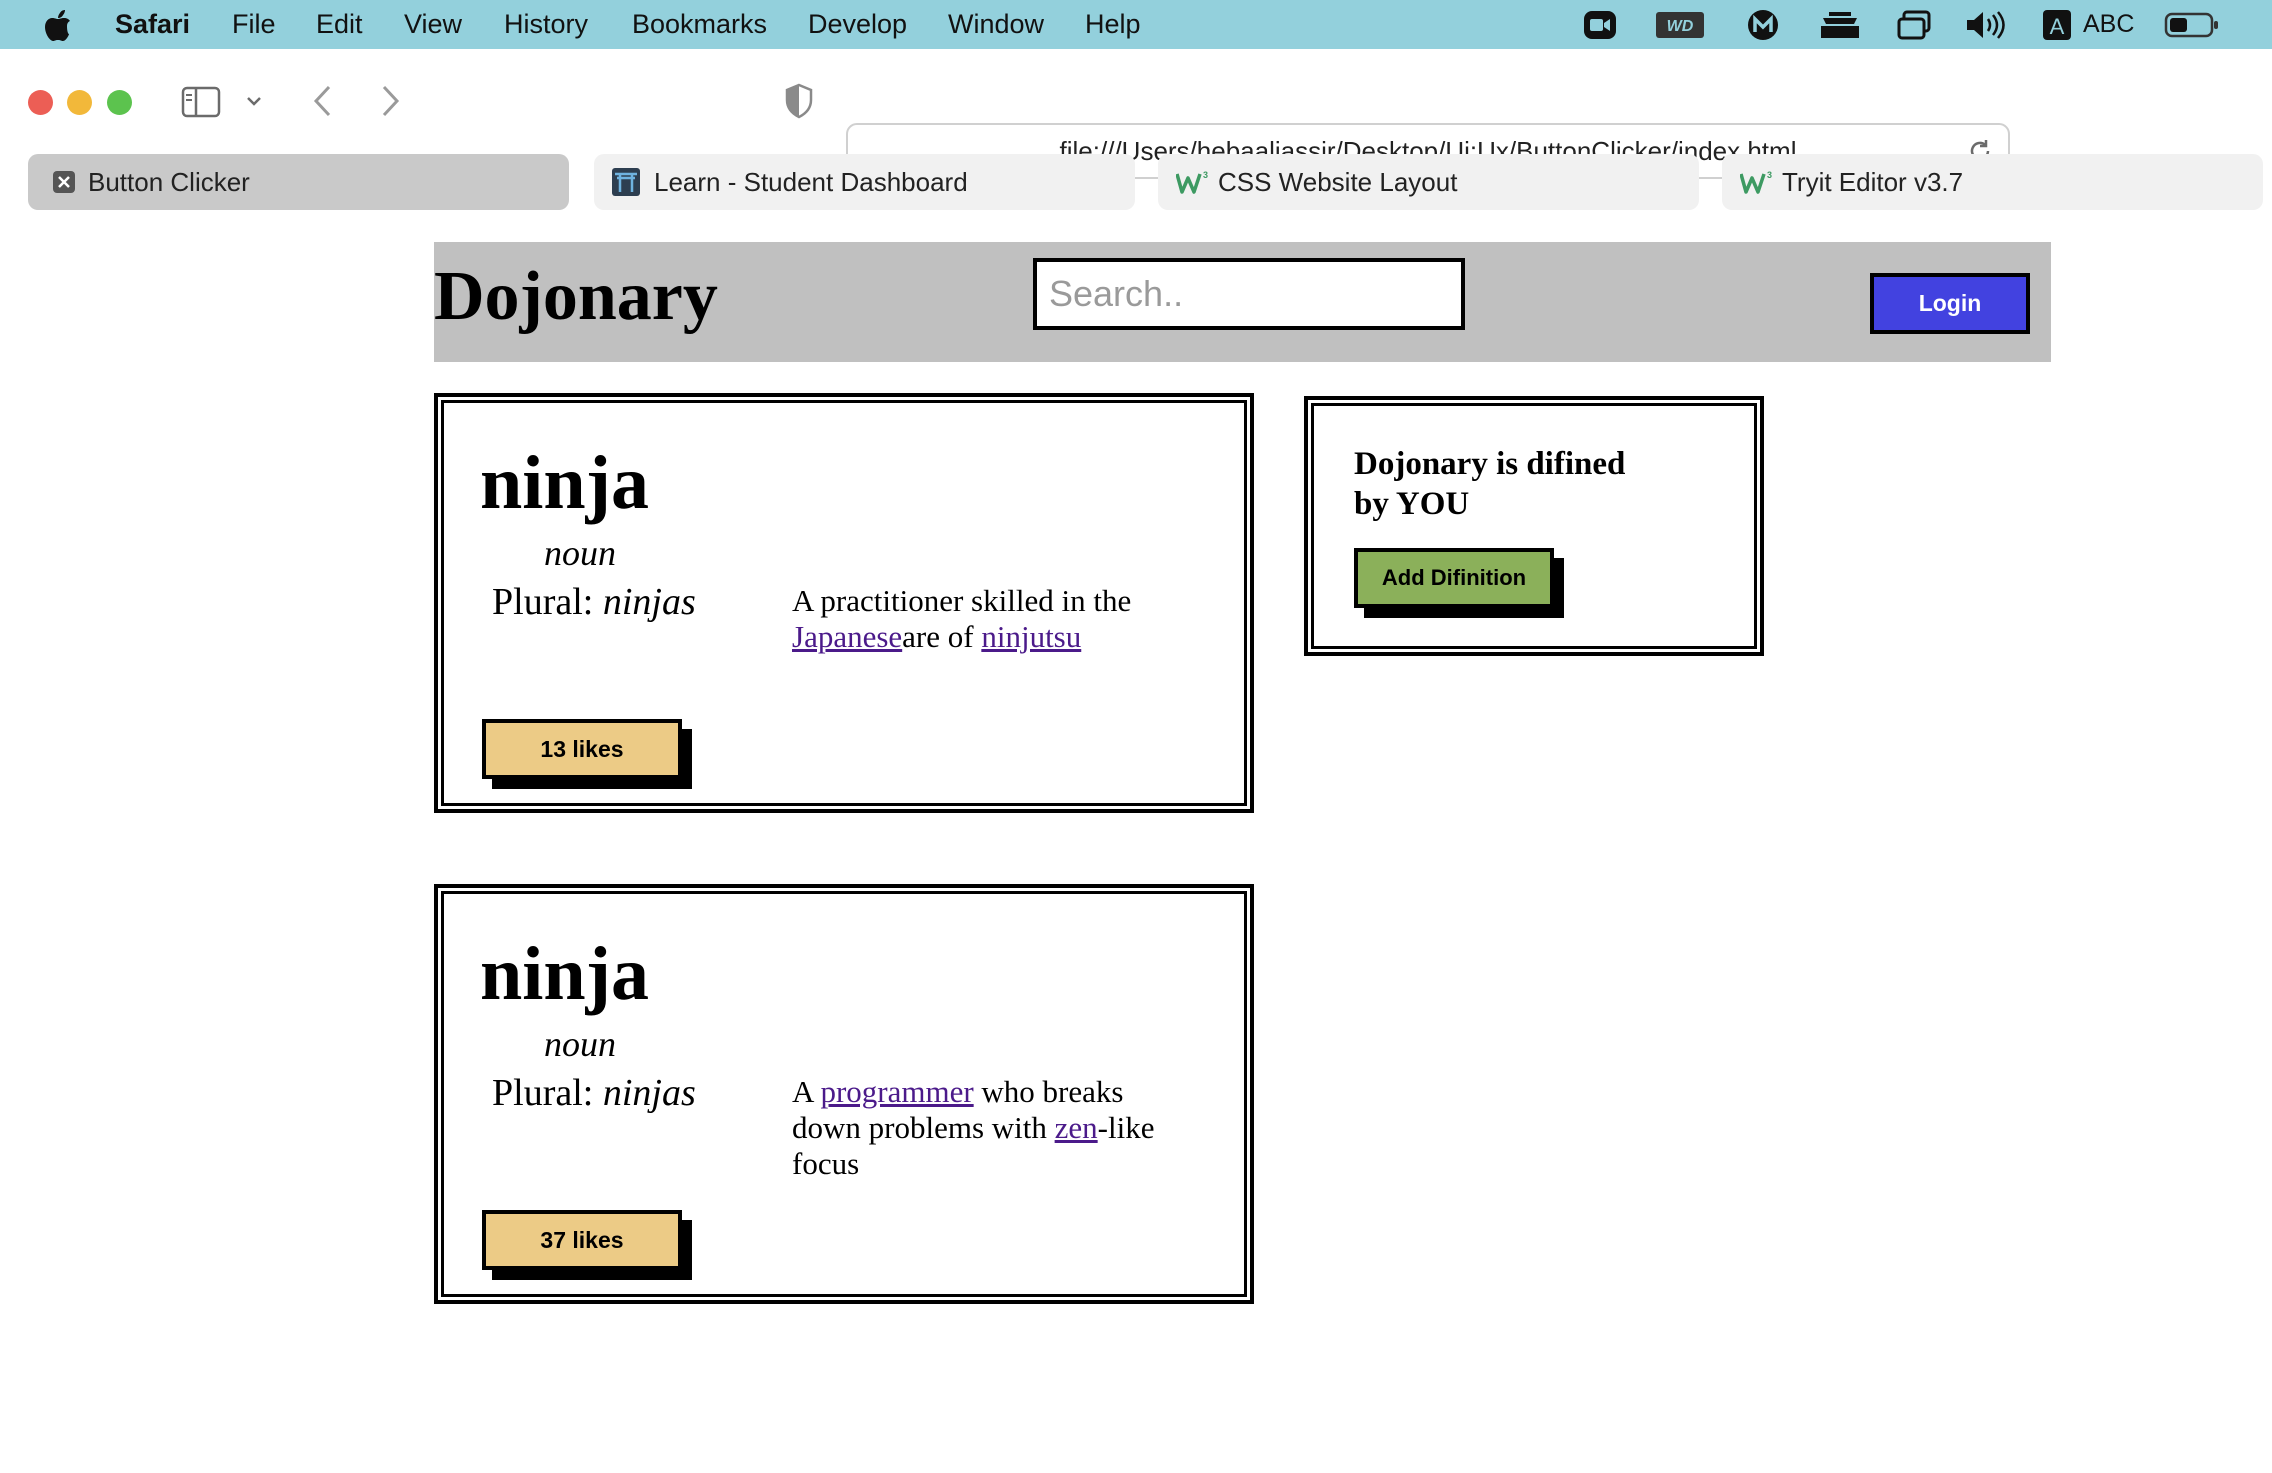 The height and width of the screenshot is (1473, 2272). I want to click on menu-develop: Develop, so click(857, 24).